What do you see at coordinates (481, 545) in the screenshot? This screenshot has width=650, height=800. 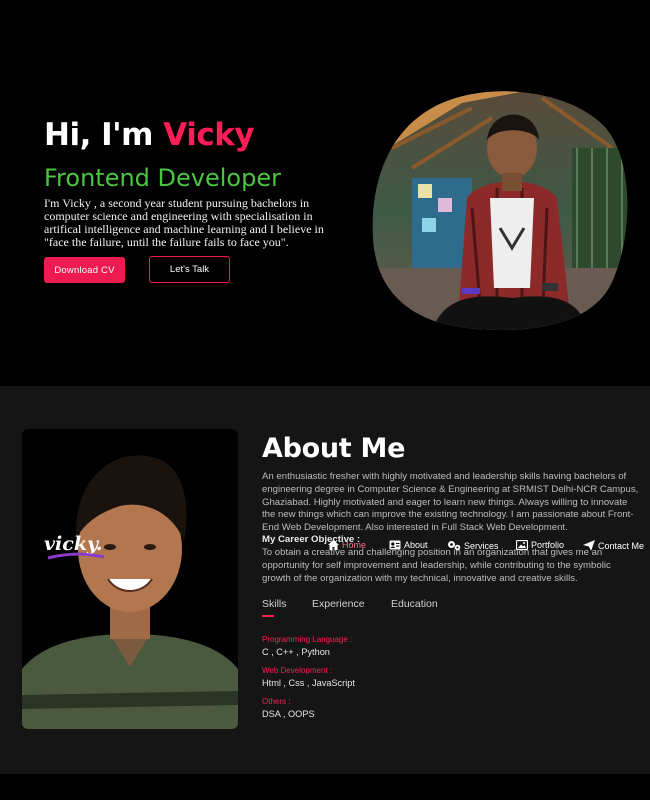 I see `nav-item-label: Services` at bounding box center [481, 545].